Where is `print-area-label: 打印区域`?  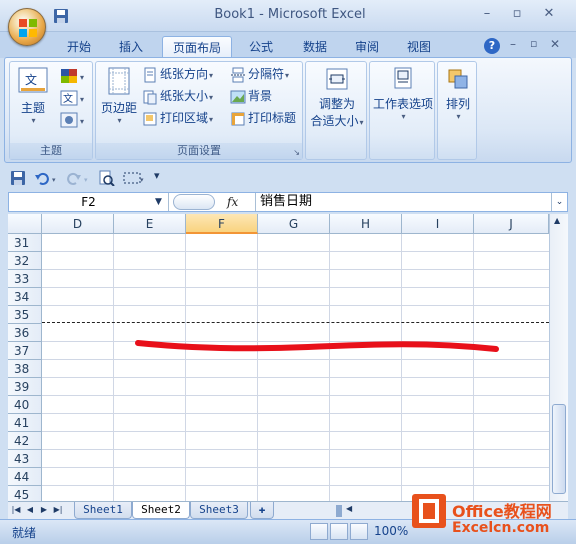
print-area-label: 打印区域 is located at coordinates (184, 118).